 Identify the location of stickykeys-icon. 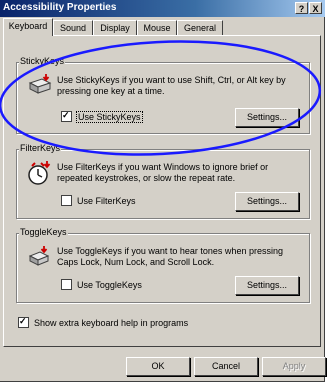
(40, 84).